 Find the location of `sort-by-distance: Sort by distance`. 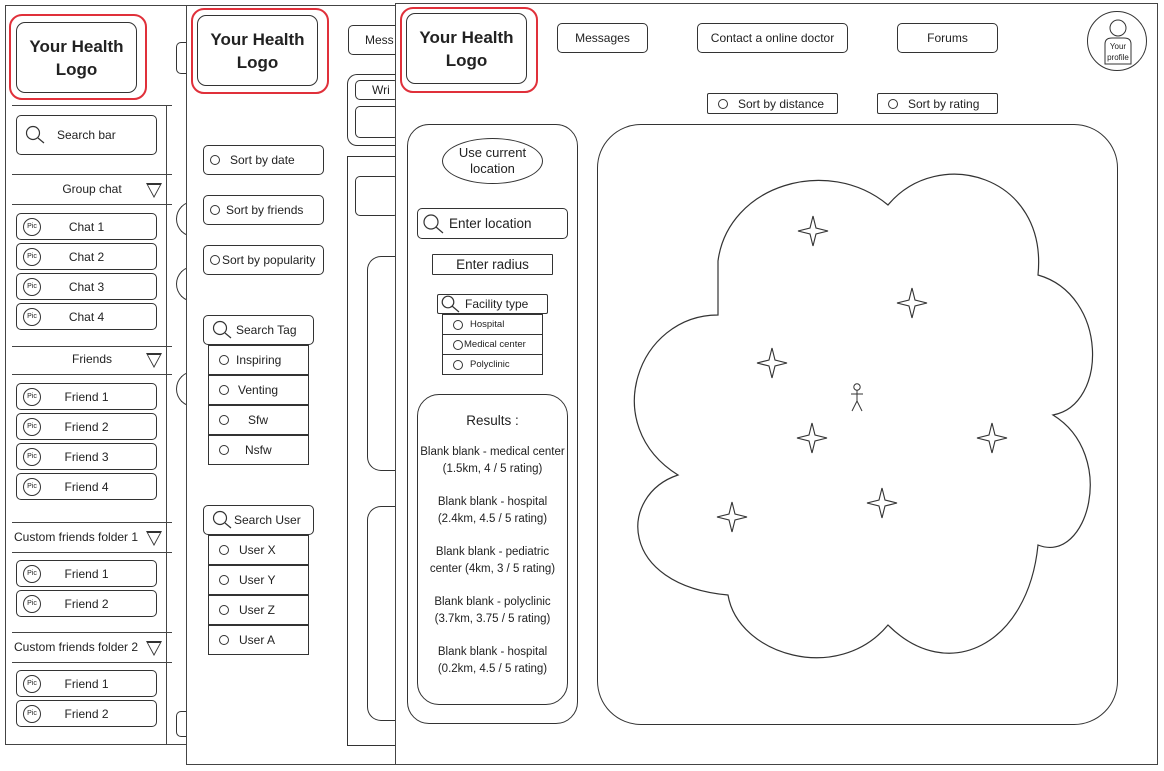

sort-by-distance: Sort by distance is located at coordinates (772, 103).